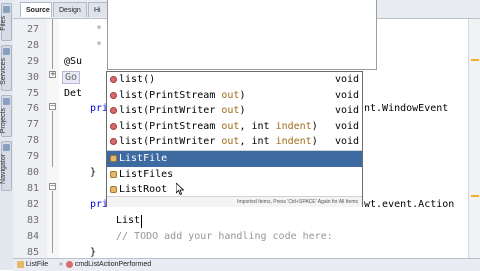 The width and height of the screenshot is (480, 271). What do you see at coordinates (6, 9) in the screenshot?
I see `files-icon` at bounding box center [6, 9].